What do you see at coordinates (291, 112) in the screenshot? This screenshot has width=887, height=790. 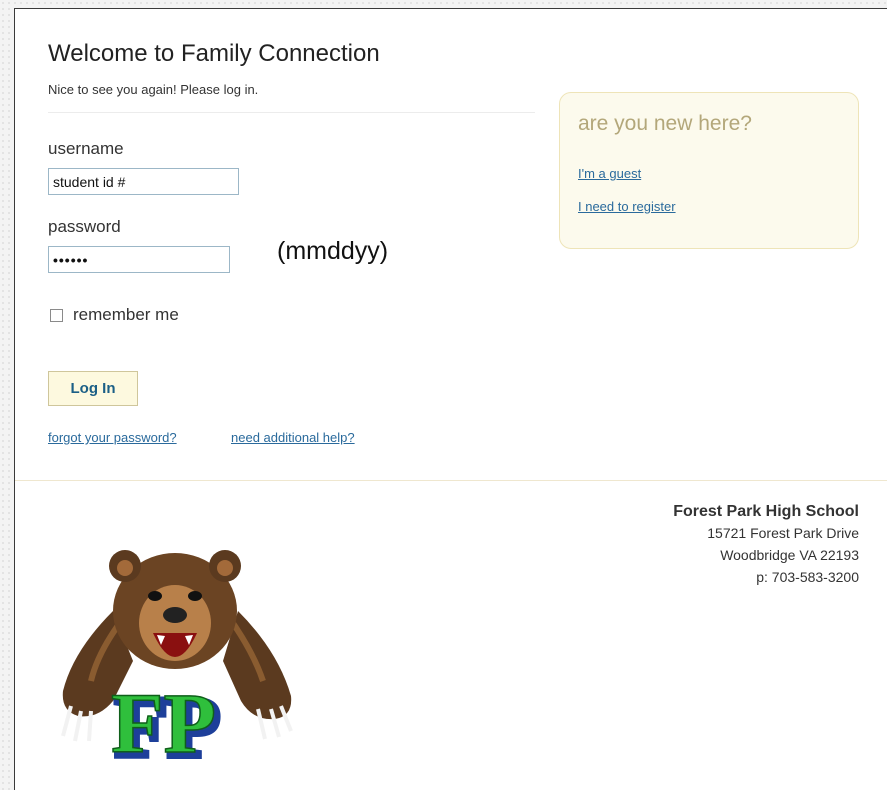 I see `divider` at bounding box center [291, 112].